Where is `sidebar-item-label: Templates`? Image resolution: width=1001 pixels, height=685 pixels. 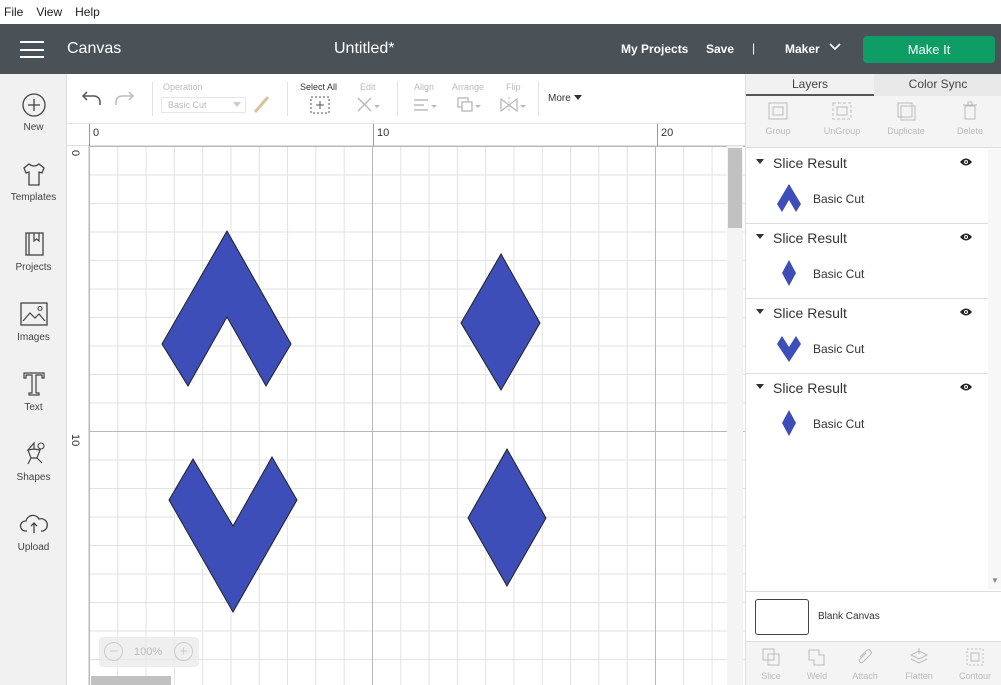 sidebar-item-label: Templates is located at coordinates (33, 197).